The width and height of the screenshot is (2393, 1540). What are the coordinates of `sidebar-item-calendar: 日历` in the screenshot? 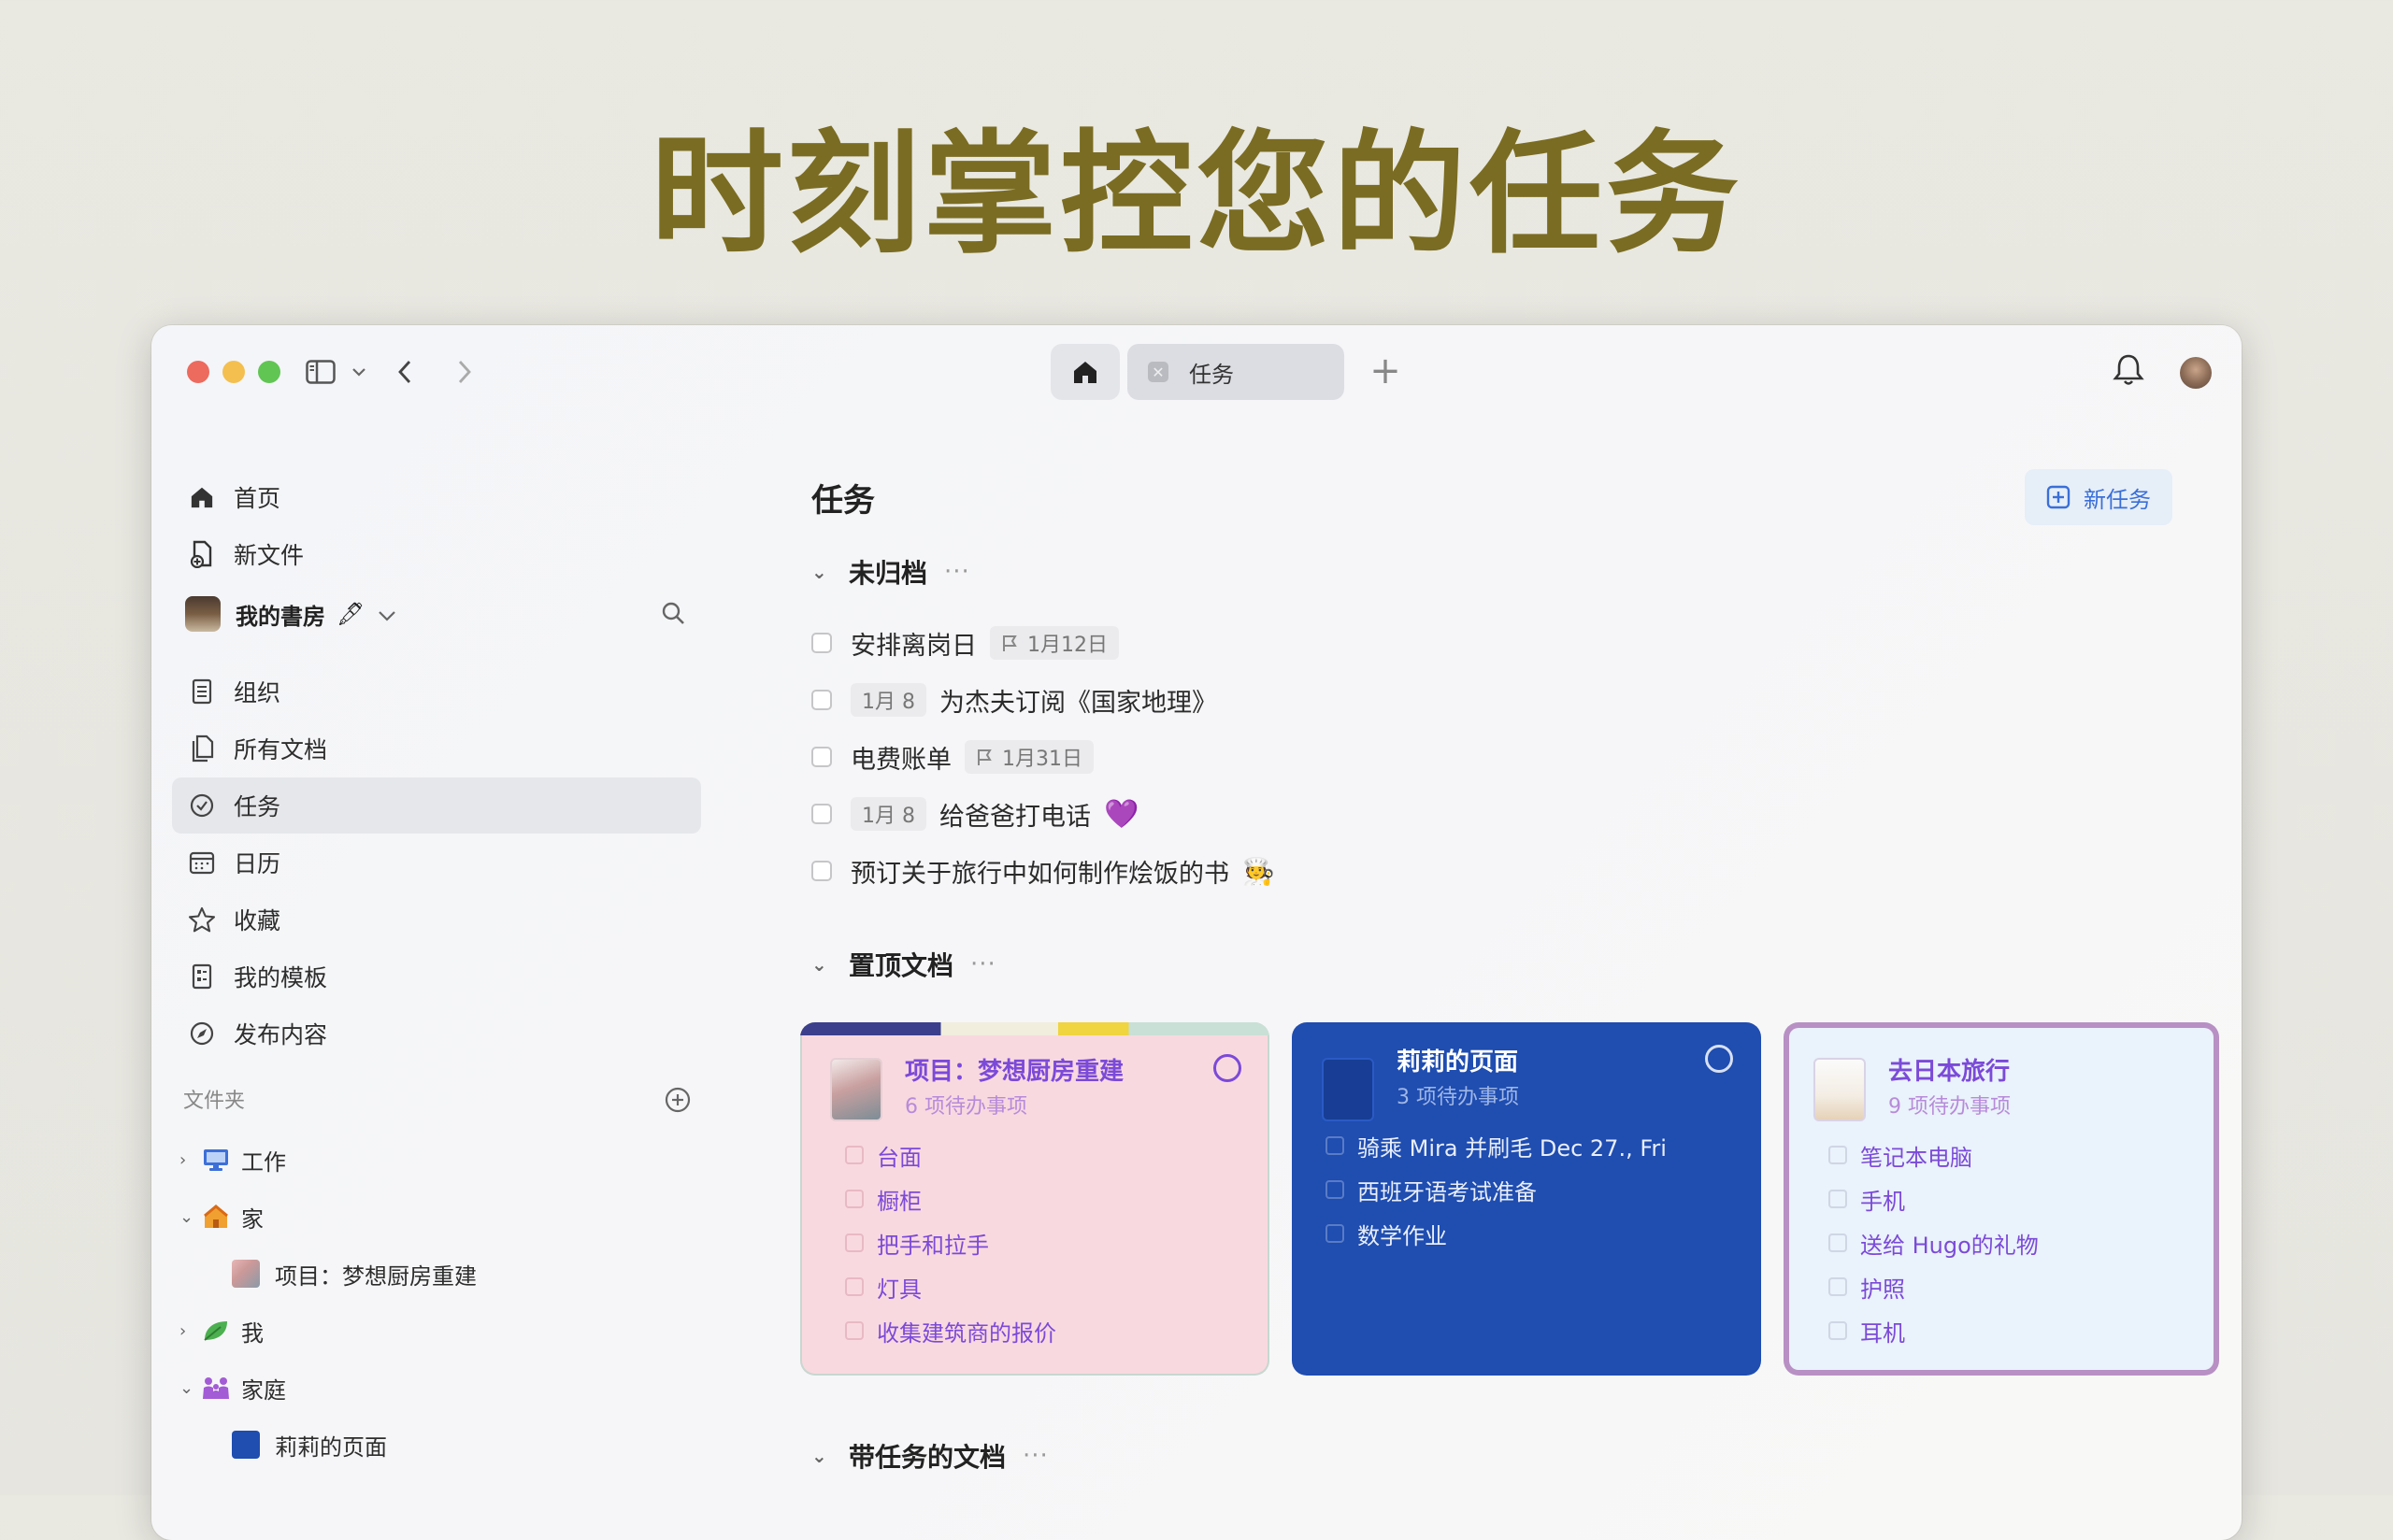 It's located at (437, 862).